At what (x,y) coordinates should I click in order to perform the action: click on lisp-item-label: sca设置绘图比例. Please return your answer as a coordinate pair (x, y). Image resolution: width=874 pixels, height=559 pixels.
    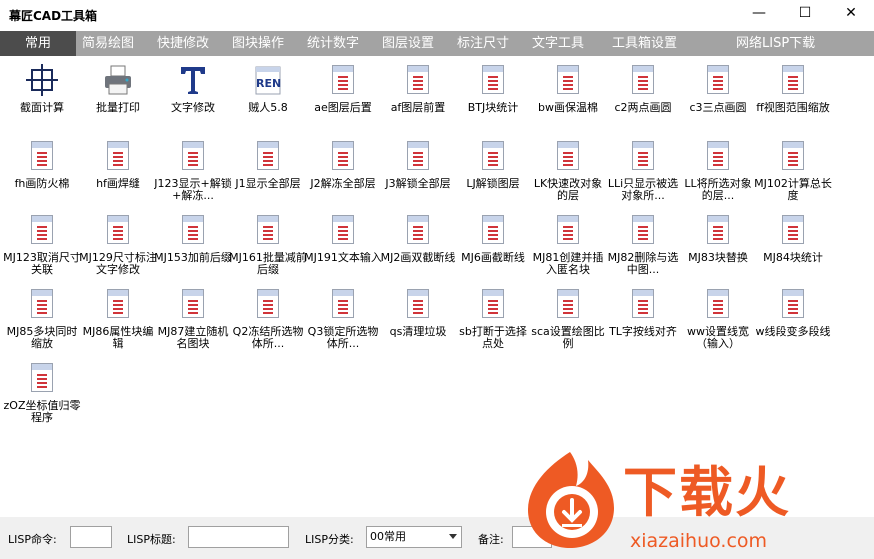
    Looking at the image, I should click on (568, 338).